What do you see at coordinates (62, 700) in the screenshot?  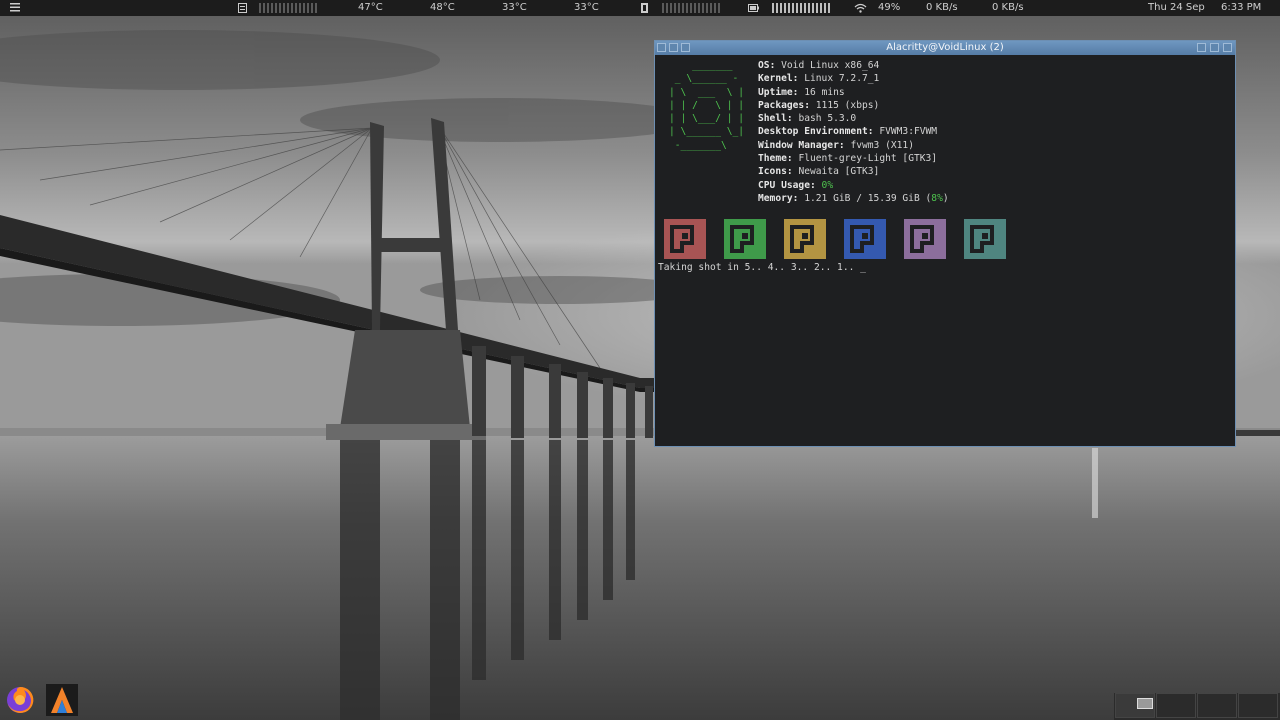 I see `alacritty-icon` at bounding box center [62, 700].